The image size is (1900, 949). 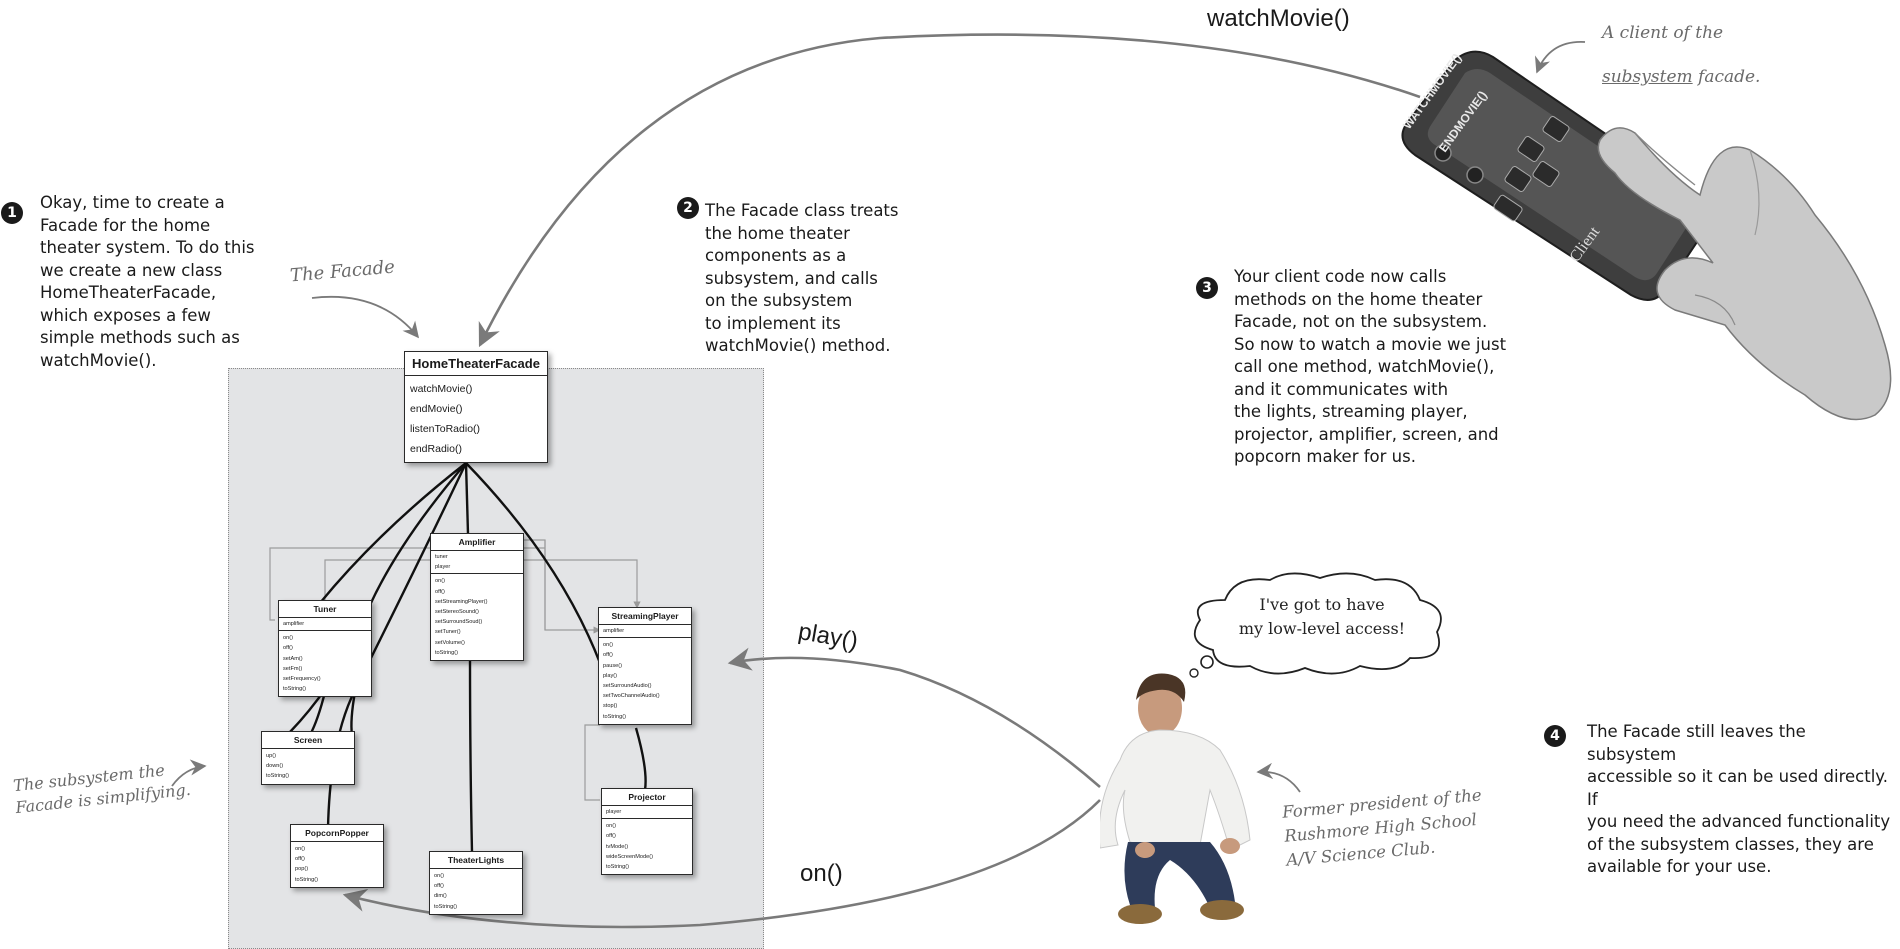 What do you see at coordinates (448, 632) in the screenshot?
I see `class-method: setTuner()` at bounding box center [448, 632].